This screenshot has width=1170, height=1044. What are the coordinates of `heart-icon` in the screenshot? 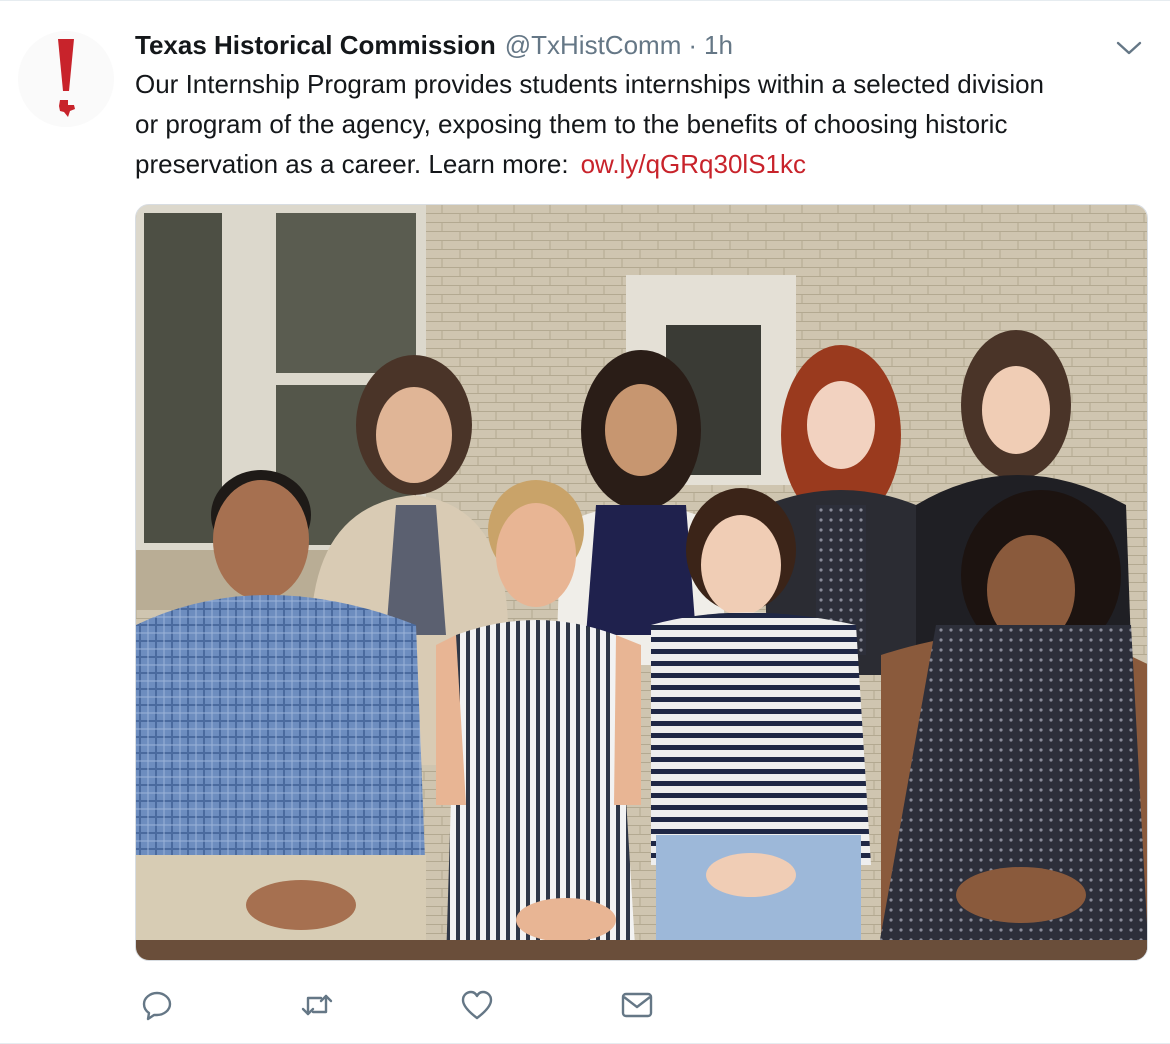 It's located at (477, 1005).